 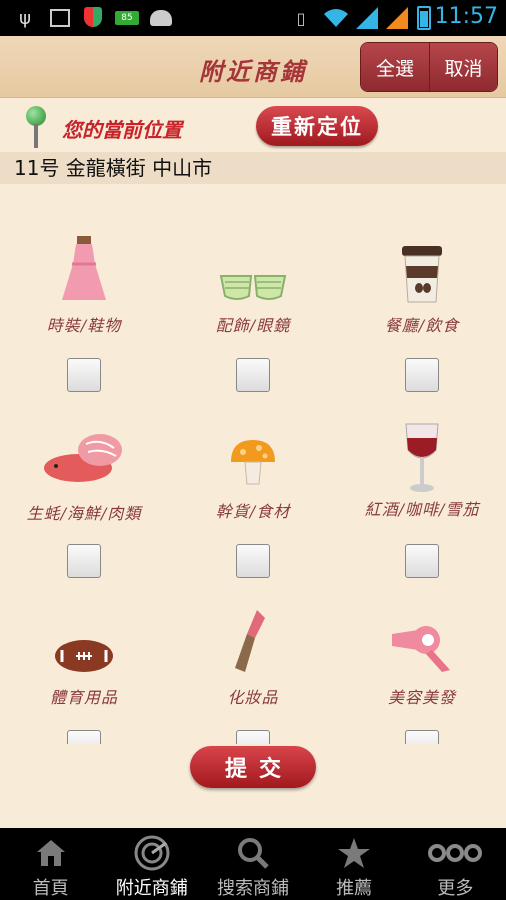 I want to click on nav-label: 首頁, so click(x=50, y=888).